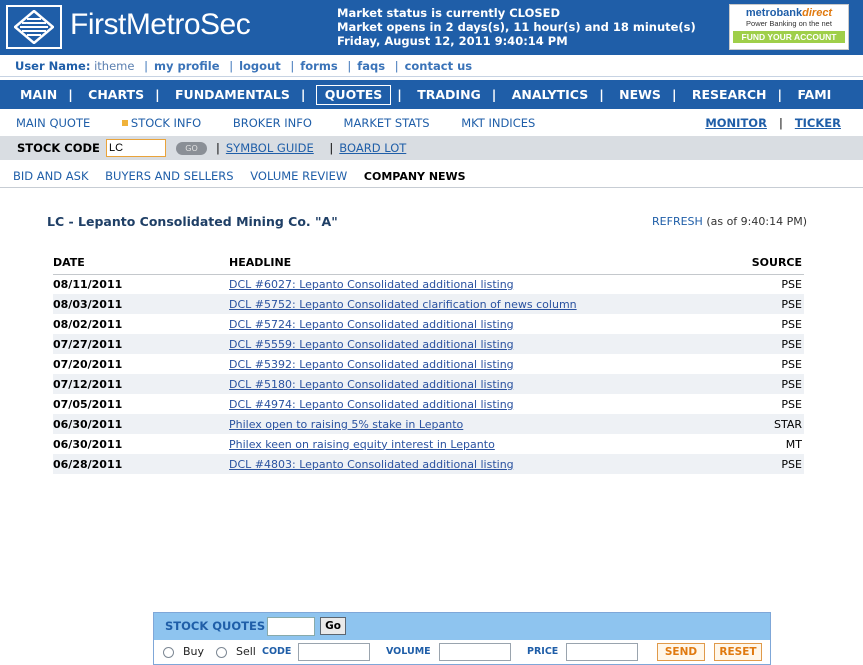 Image resolution: width=863 pixels, height=665 pixels. What do you see at coordinates (738, 652) in the screenshot?
I see `reset-button: RESET` at bounding box center [738, 652].